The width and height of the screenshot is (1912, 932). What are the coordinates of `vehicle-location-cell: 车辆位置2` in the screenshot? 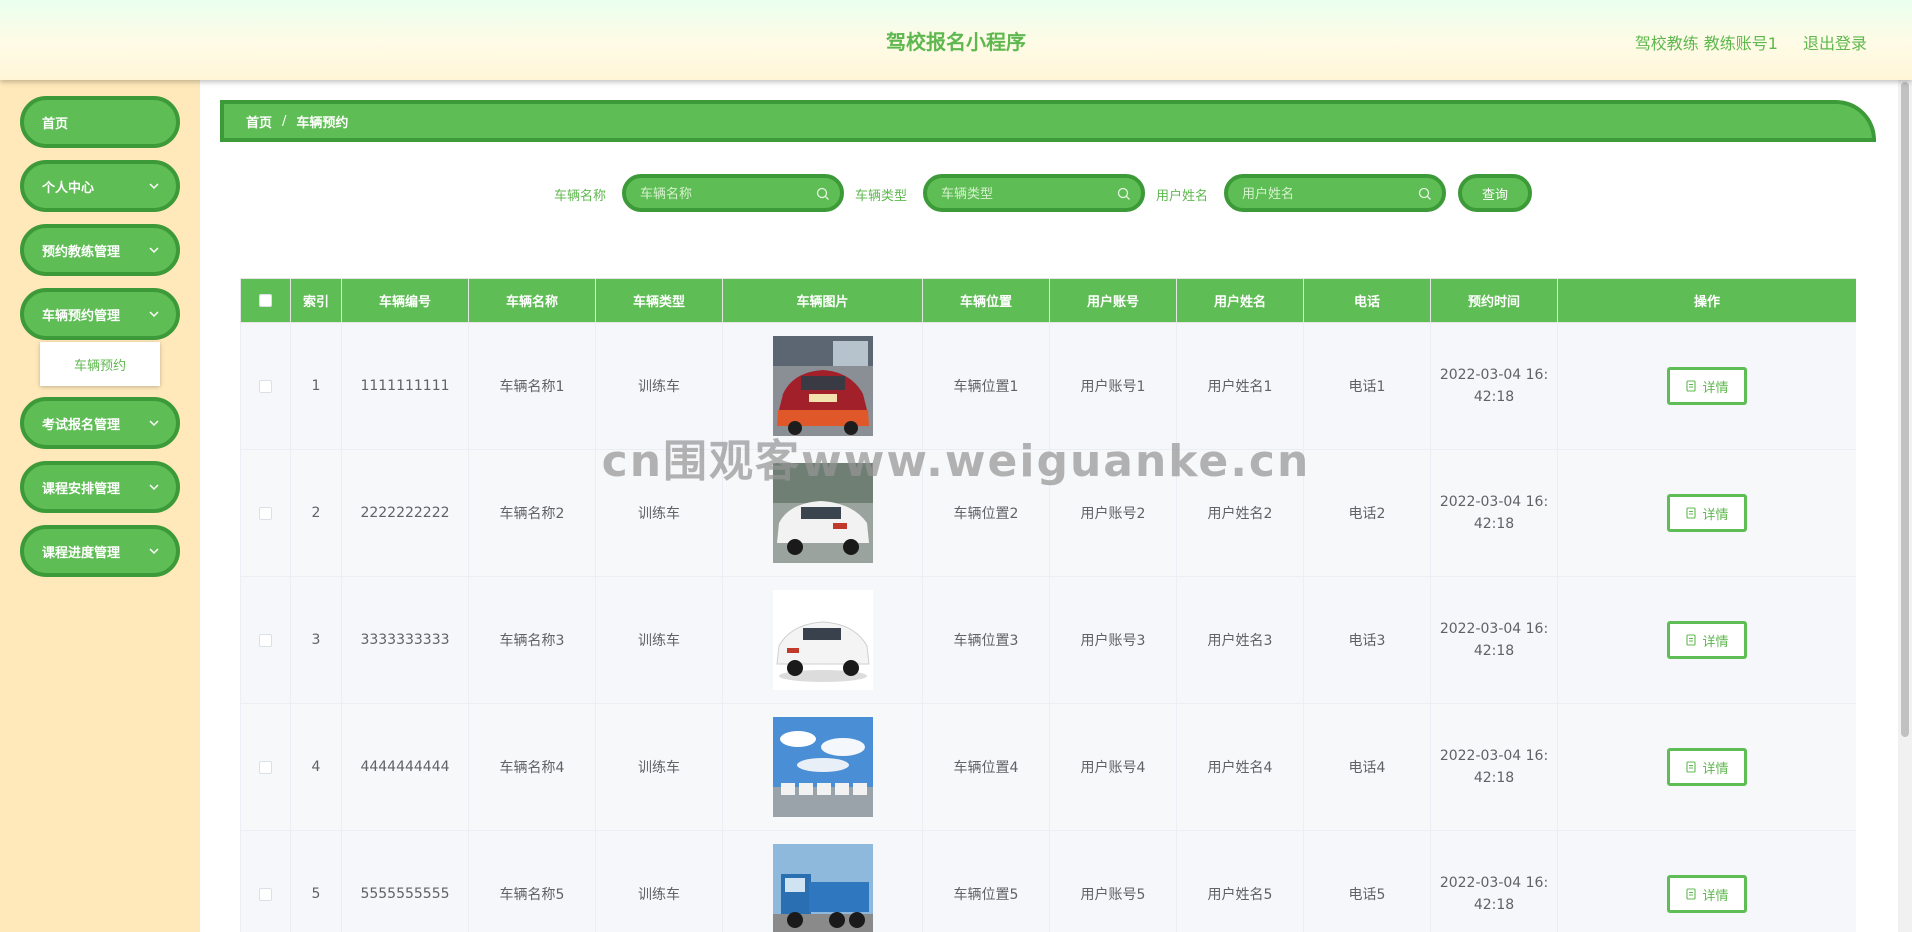 It's located at (986, 513).